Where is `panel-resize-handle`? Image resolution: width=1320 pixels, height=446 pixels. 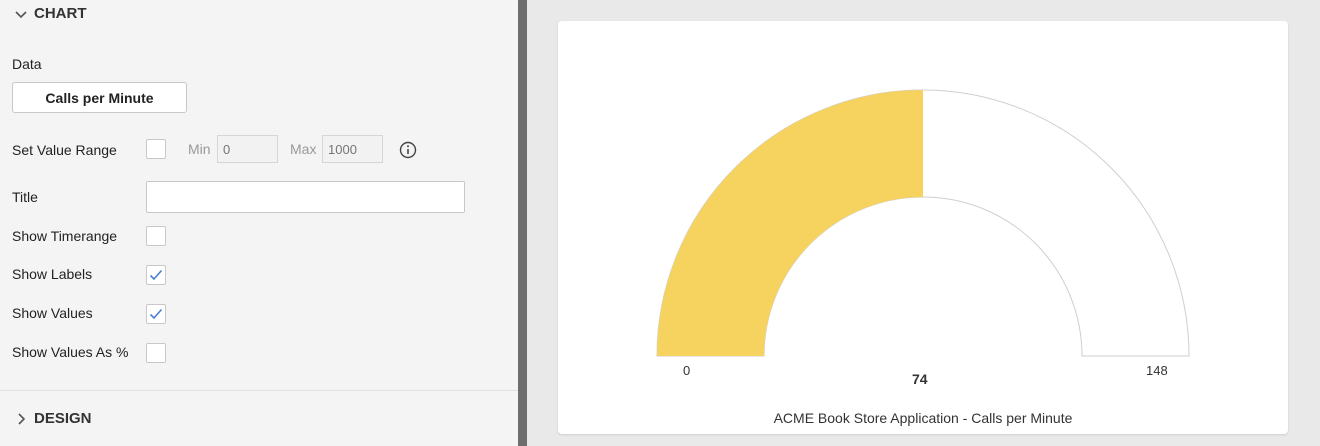 panel-resize-handle is located at coordinates (522, 223).